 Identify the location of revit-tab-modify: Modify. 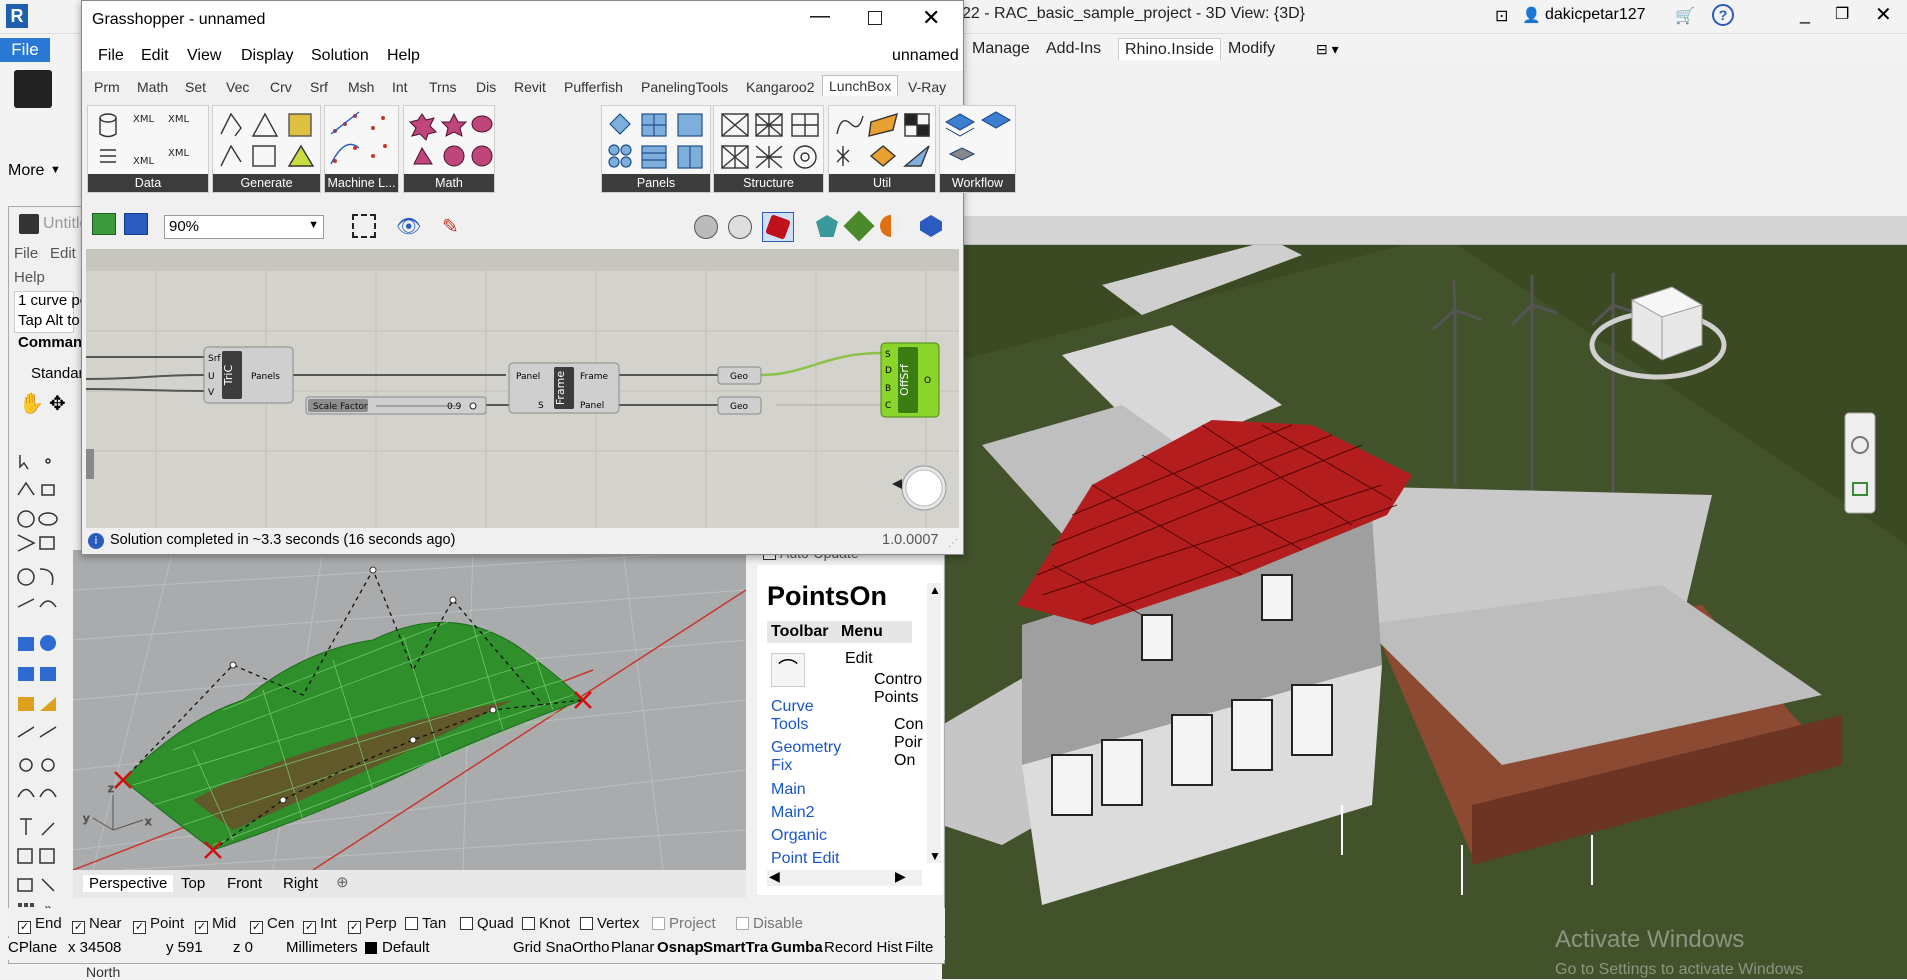
(1251, 49).